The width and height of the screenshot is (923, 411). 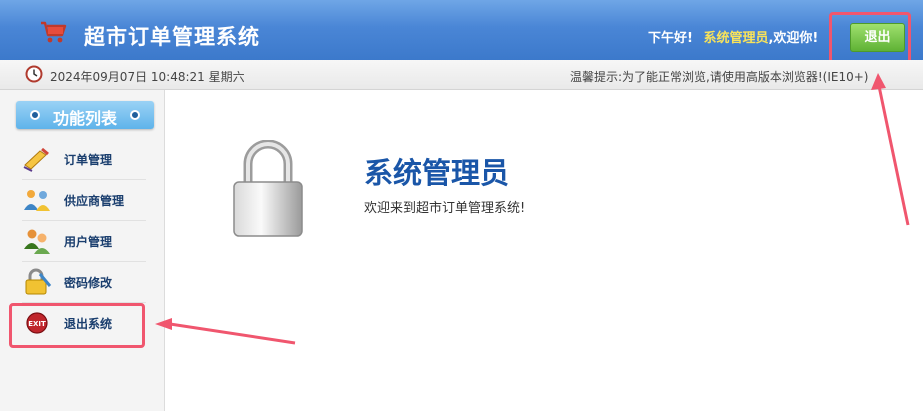 I want to click on bullet-icon, so click(x=135, y=115).